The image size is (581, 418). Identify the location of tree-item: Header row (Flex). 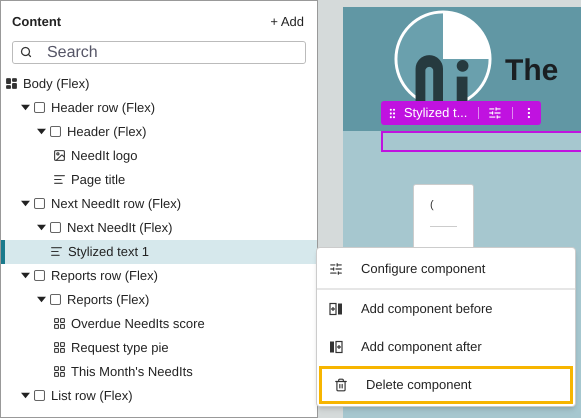
(159, 108).